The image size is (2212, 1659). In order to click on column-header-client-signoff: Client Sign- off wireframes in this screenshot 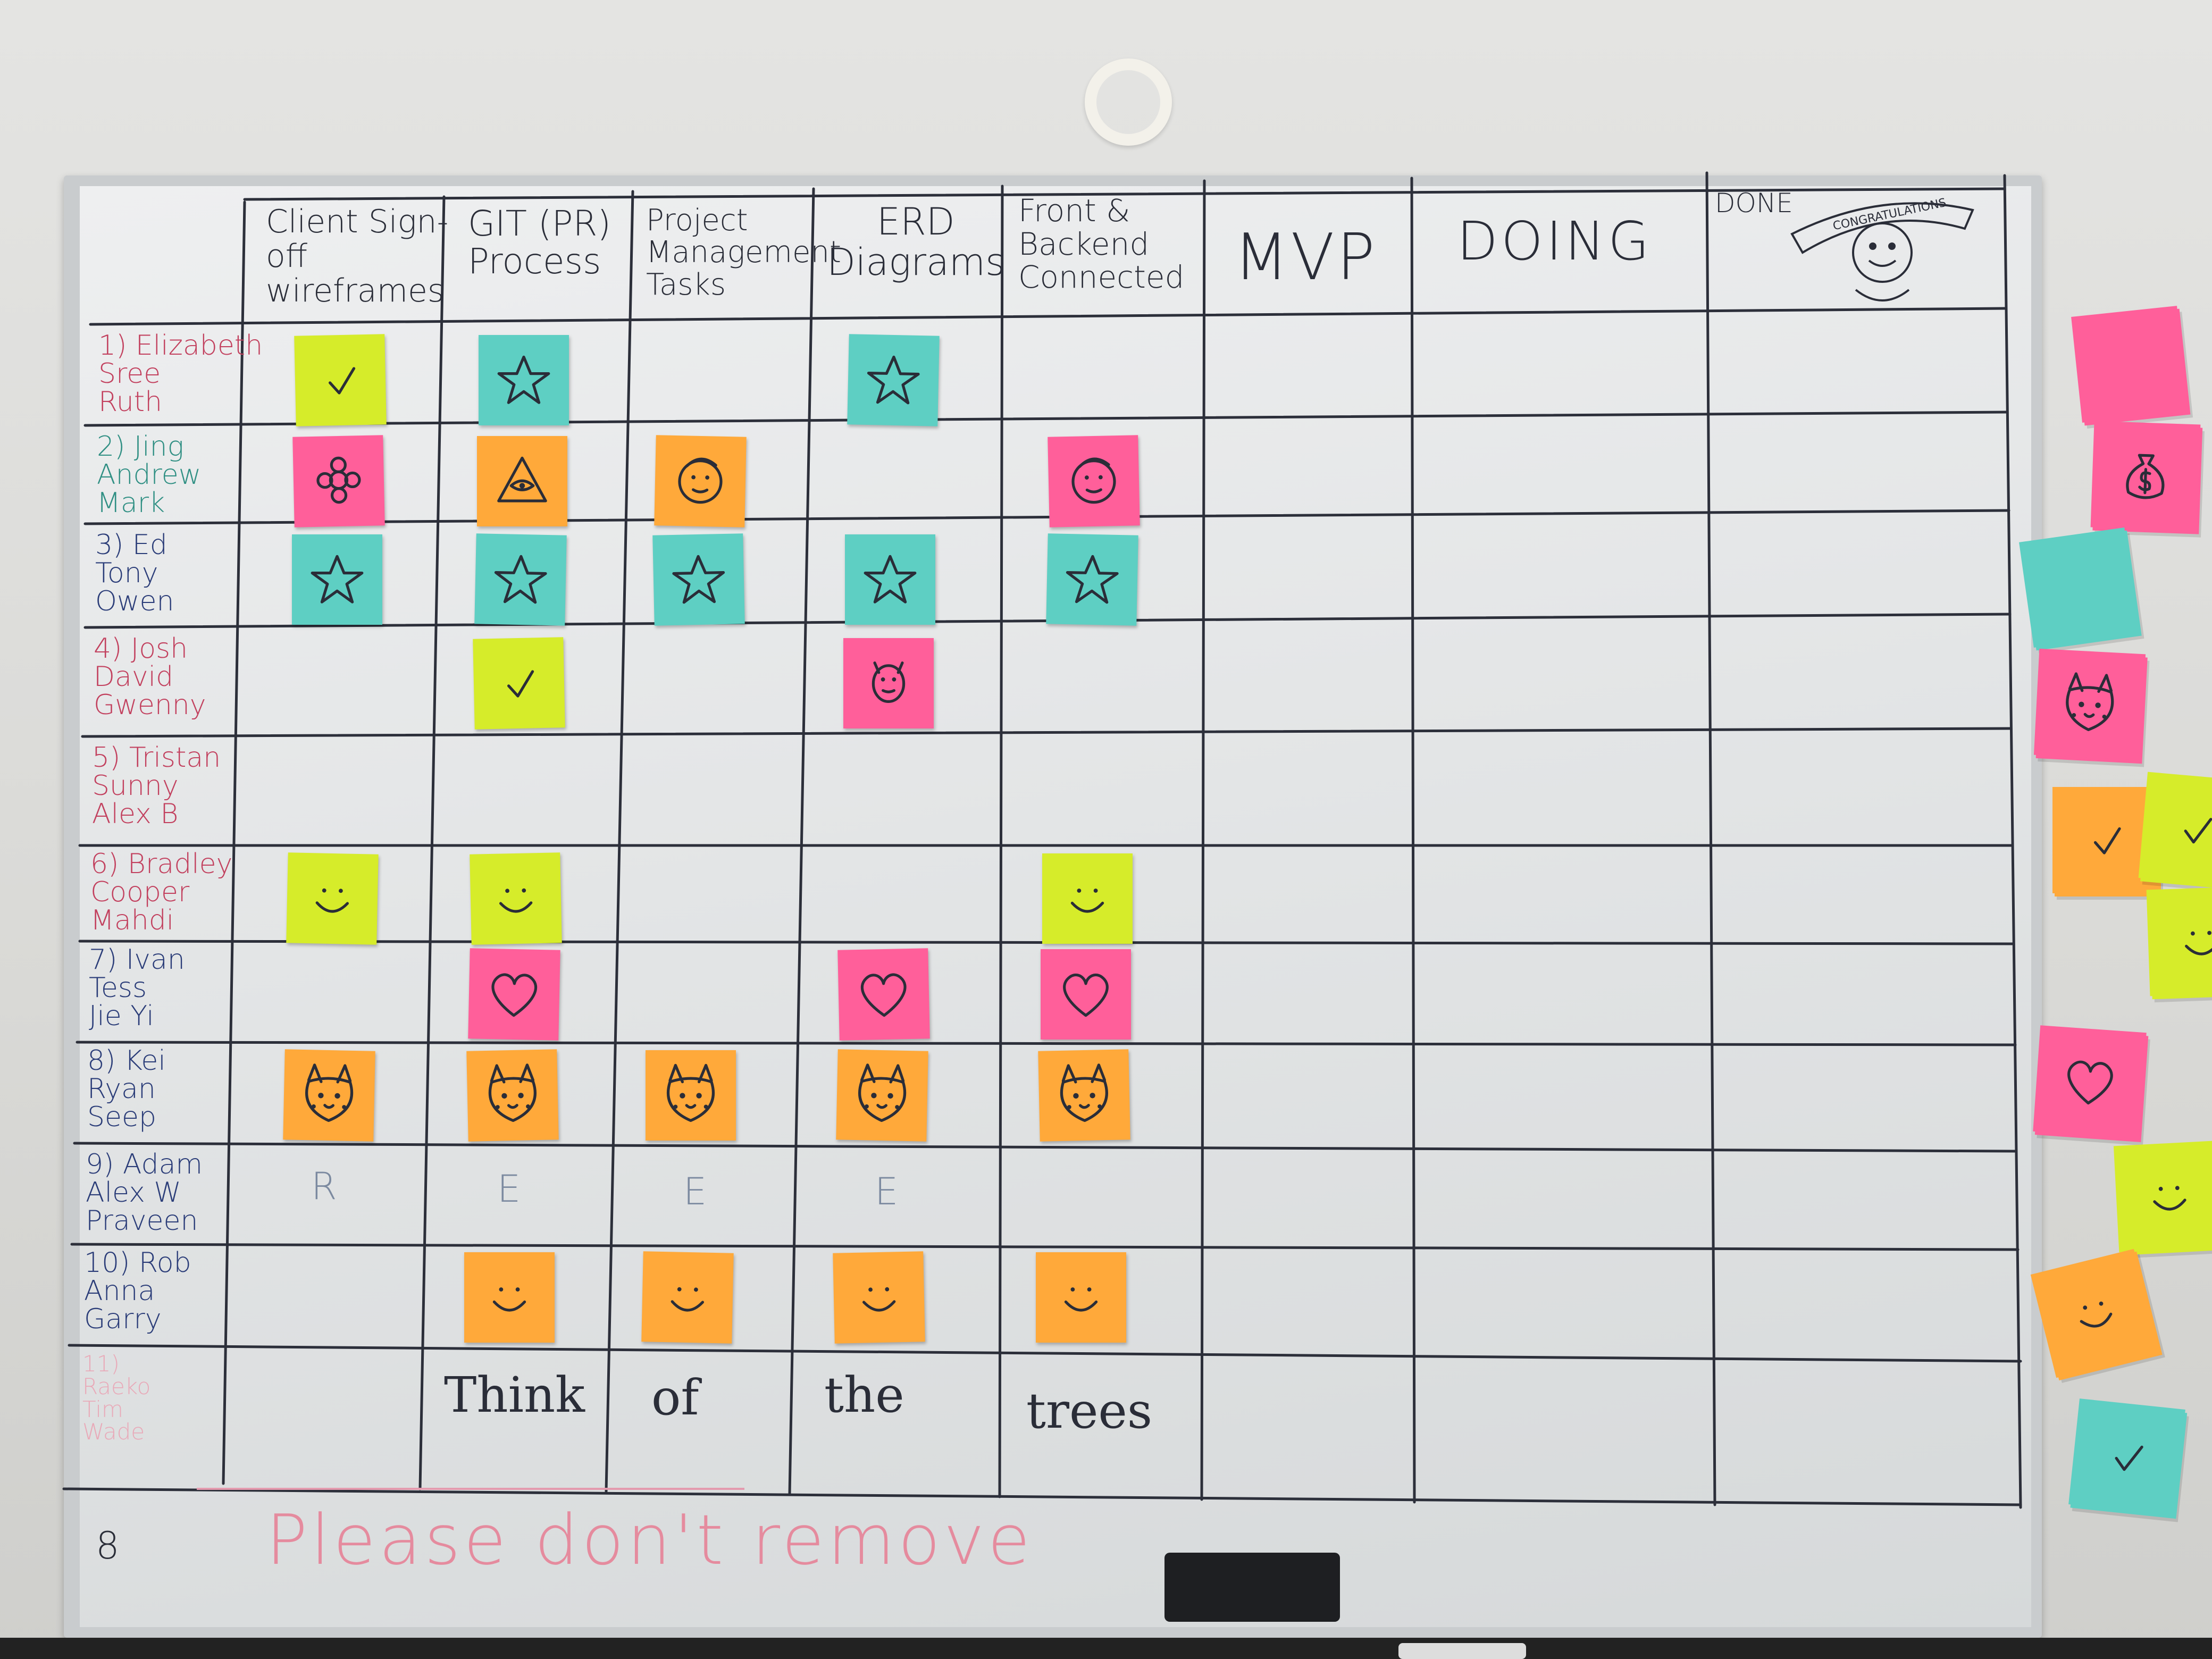, I will do `click(357, 256)`.